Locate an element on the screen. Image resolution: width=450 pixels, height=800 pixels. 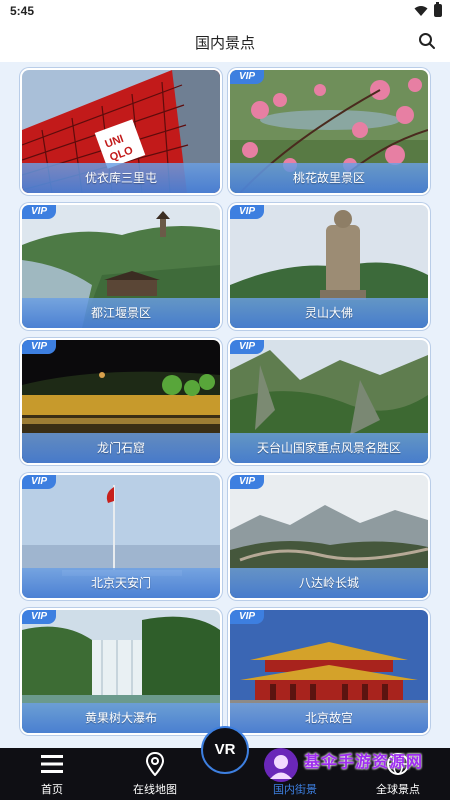
location-pin-icon is located at coordinates (155, 764).